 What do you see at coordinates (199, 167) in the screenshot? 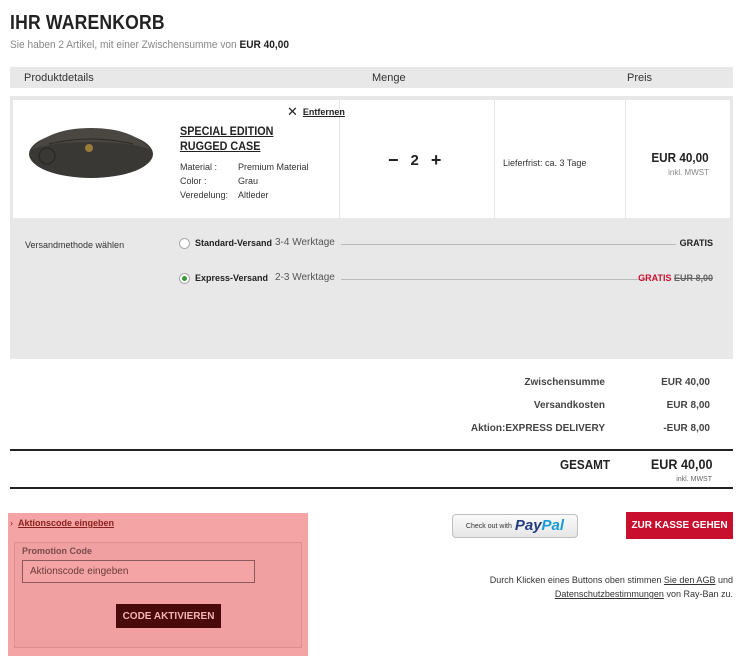
I see `attribute-key: Material :` at bounding box center [199, 167].